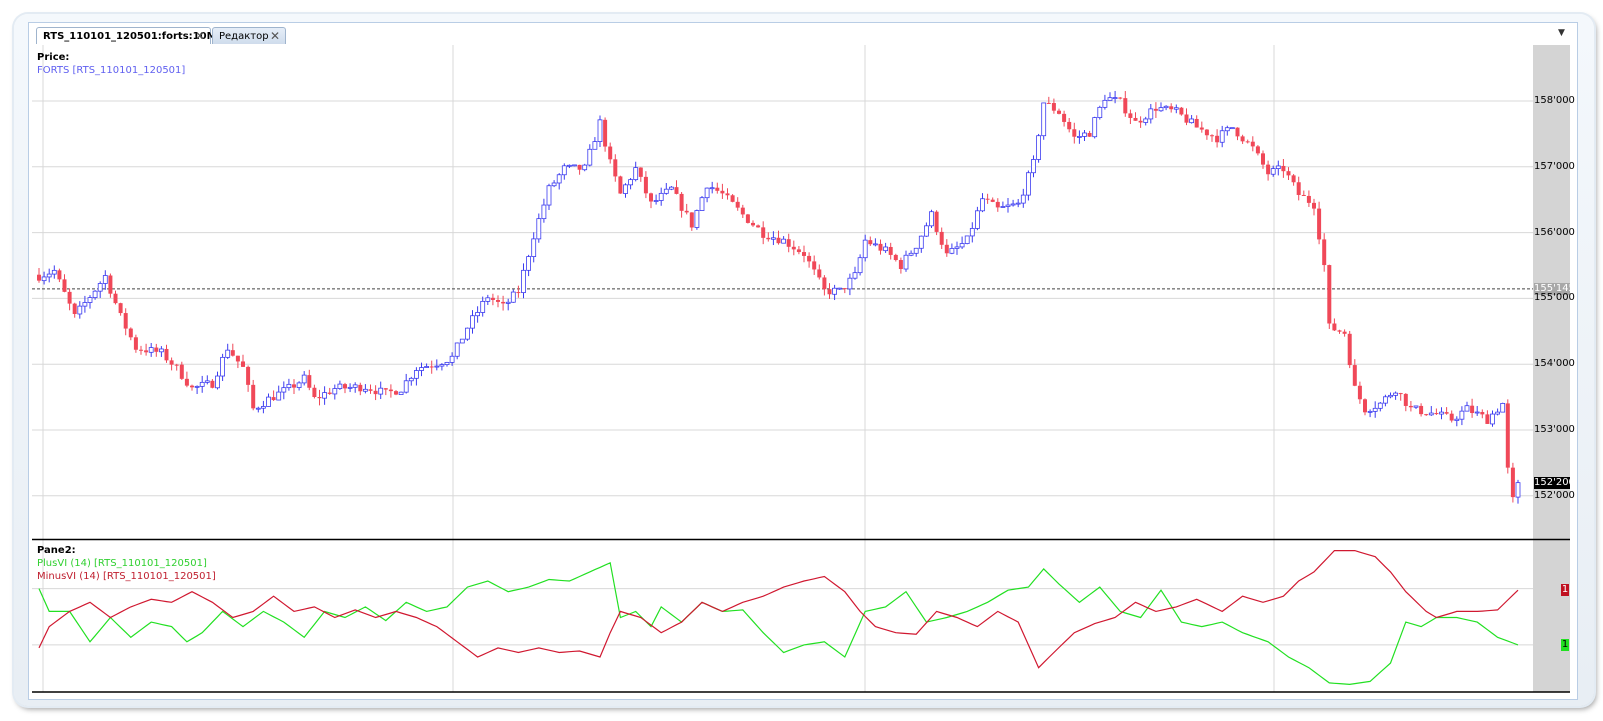  I want to click on price-tick-label: 156'000, so click(1554, 232).